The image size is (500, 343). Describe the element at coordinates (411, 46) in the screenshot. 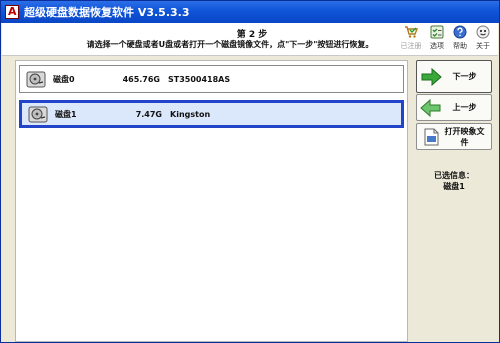

I see `registered-label: 已注册` at that location.